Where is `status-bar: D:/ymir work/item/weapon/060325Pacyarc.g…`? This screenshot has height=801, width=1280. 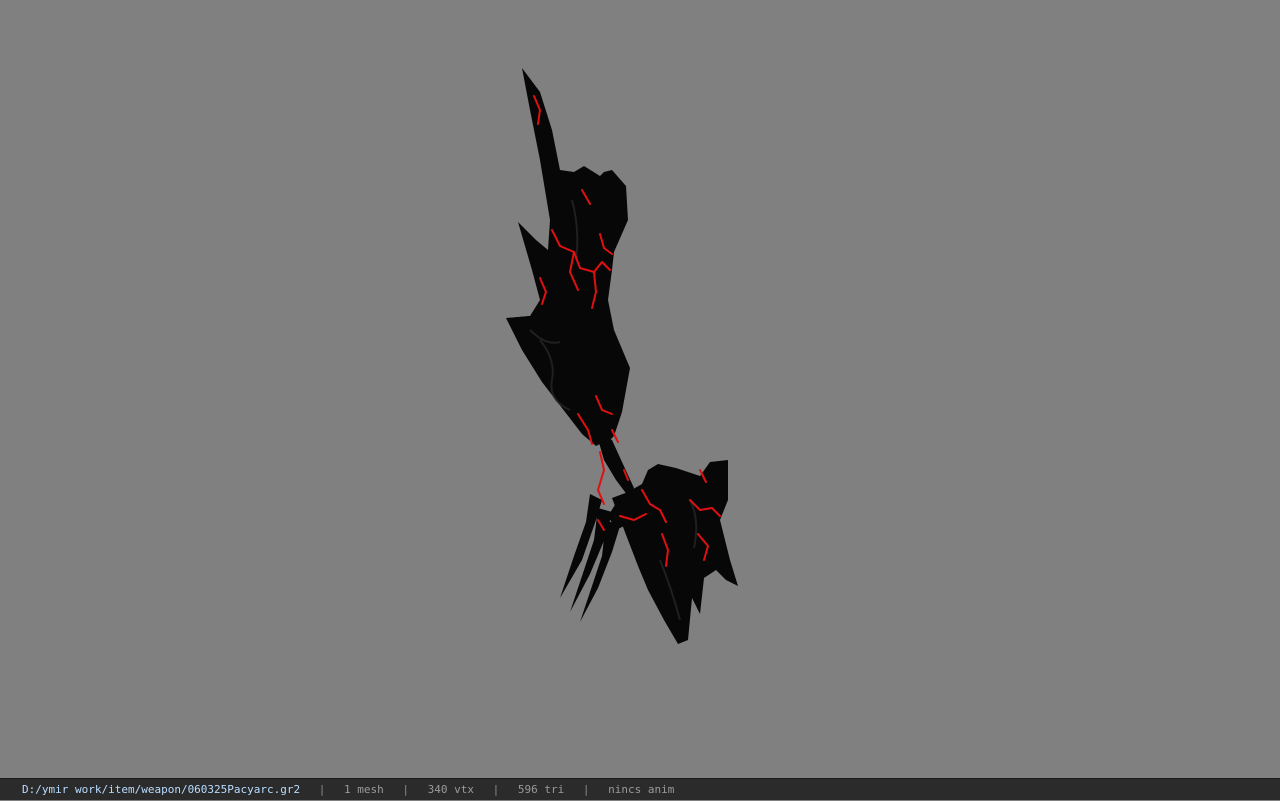
status-bar: D:/ymir work/item/weapon/060325Pacyarc.g… is located at coordinates (640, 789).